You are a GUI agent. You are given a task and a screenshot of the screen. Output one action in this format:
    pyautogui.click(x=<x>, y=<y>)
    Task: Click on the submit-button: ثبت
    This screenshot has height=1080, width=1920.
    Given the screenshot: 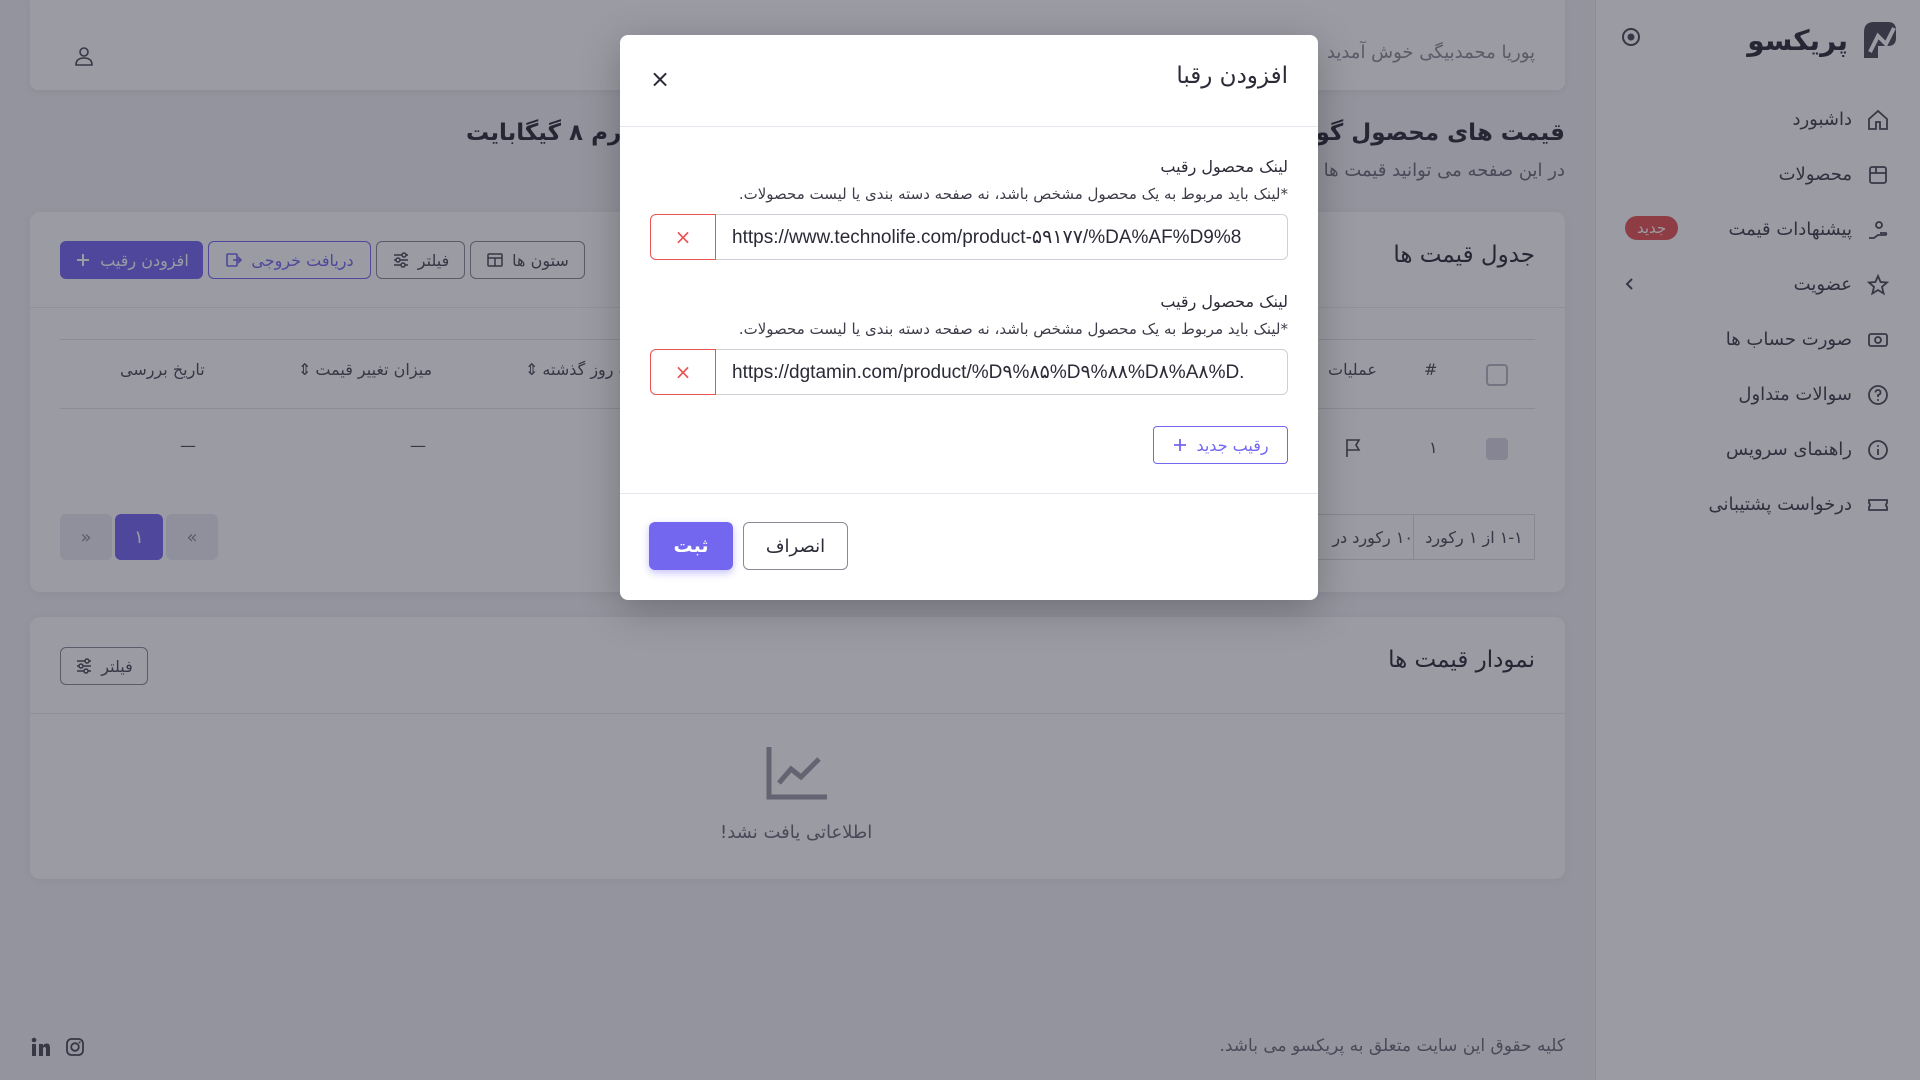 What is the action you would take?
    pyautogui.click(x=691, y=546)
    